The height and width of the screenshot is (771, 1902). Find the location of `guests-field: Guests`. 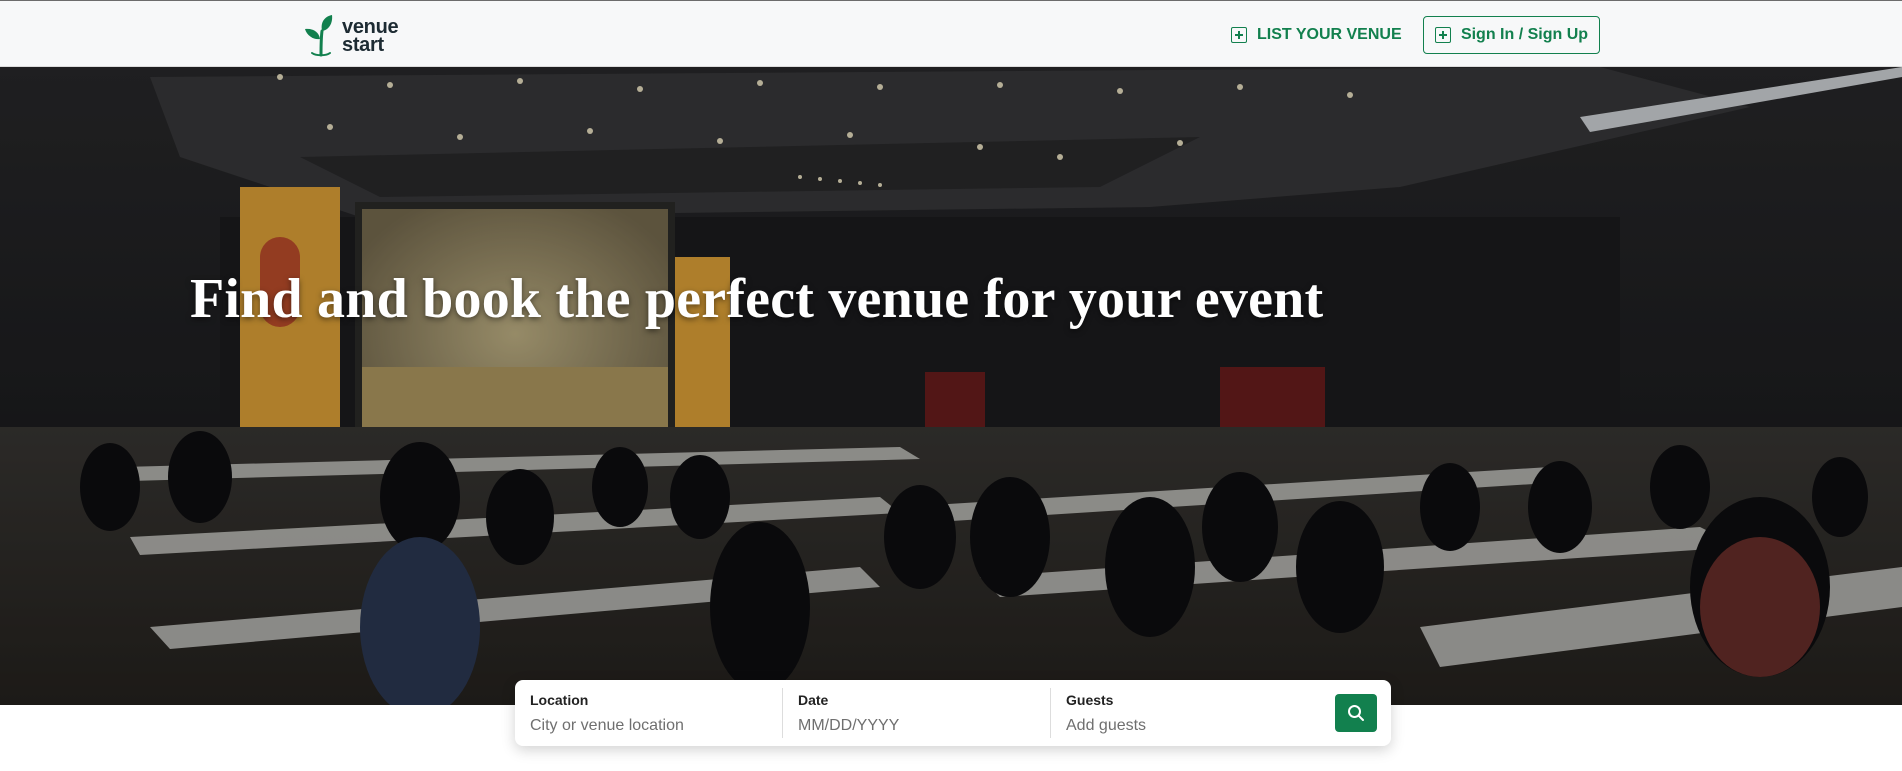

guests-field: Guests is located at coordinates (1185, 713).